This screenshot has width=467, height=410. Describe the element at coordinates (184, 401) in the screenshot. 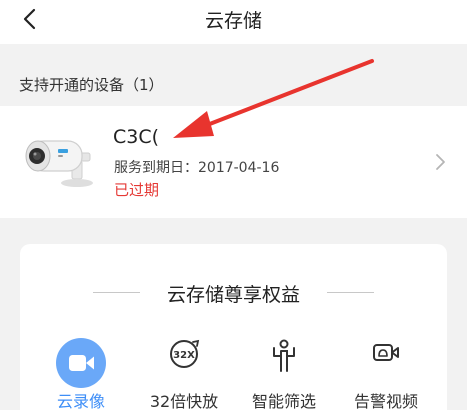

I see `feature-label: 32倍快放` at that location.